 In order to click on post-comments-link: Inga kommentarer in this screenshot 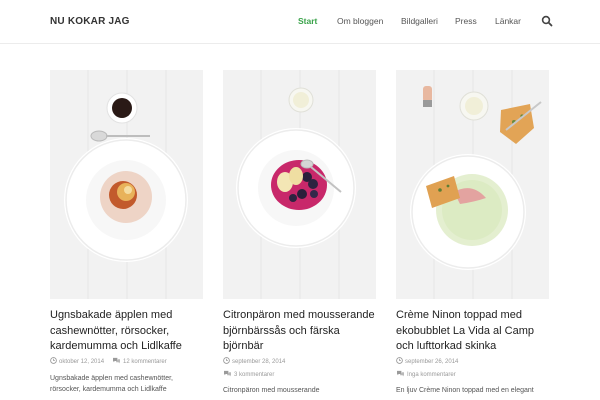, I will do `click(426, 374)`.